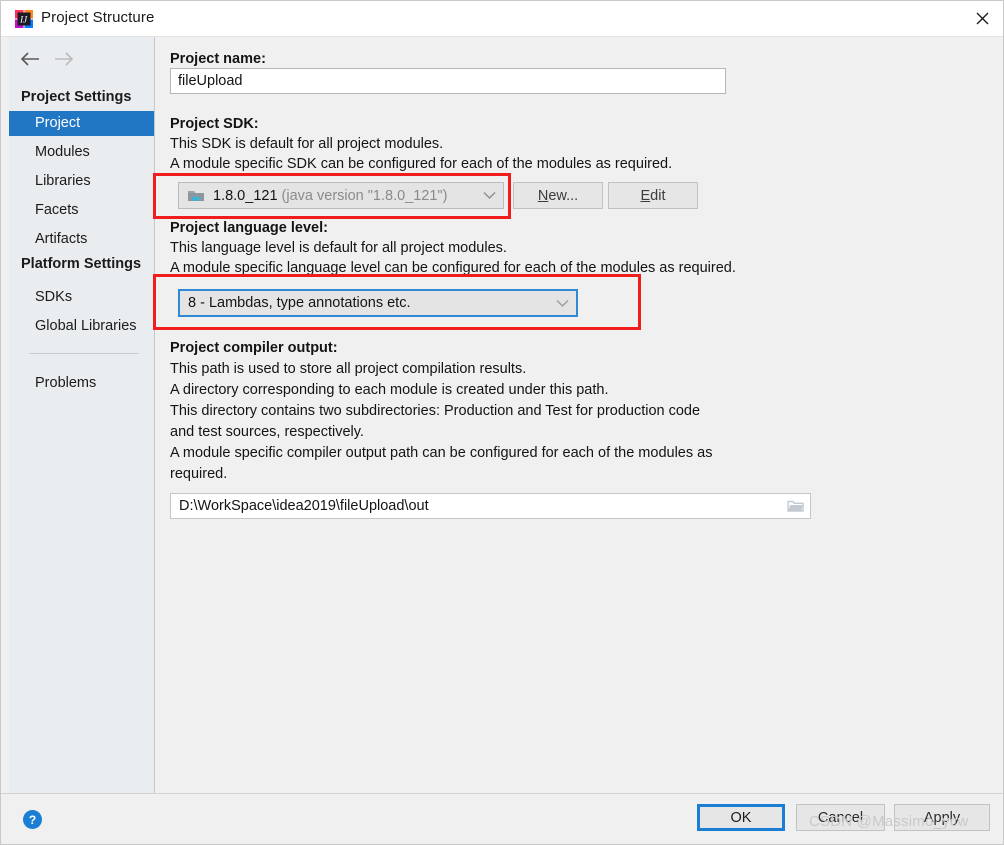 The width and height of the screenshot is (1004, 845). I want to click on language-level-value: 8 - Lambdas, type annotations etc., so click(299, 303).